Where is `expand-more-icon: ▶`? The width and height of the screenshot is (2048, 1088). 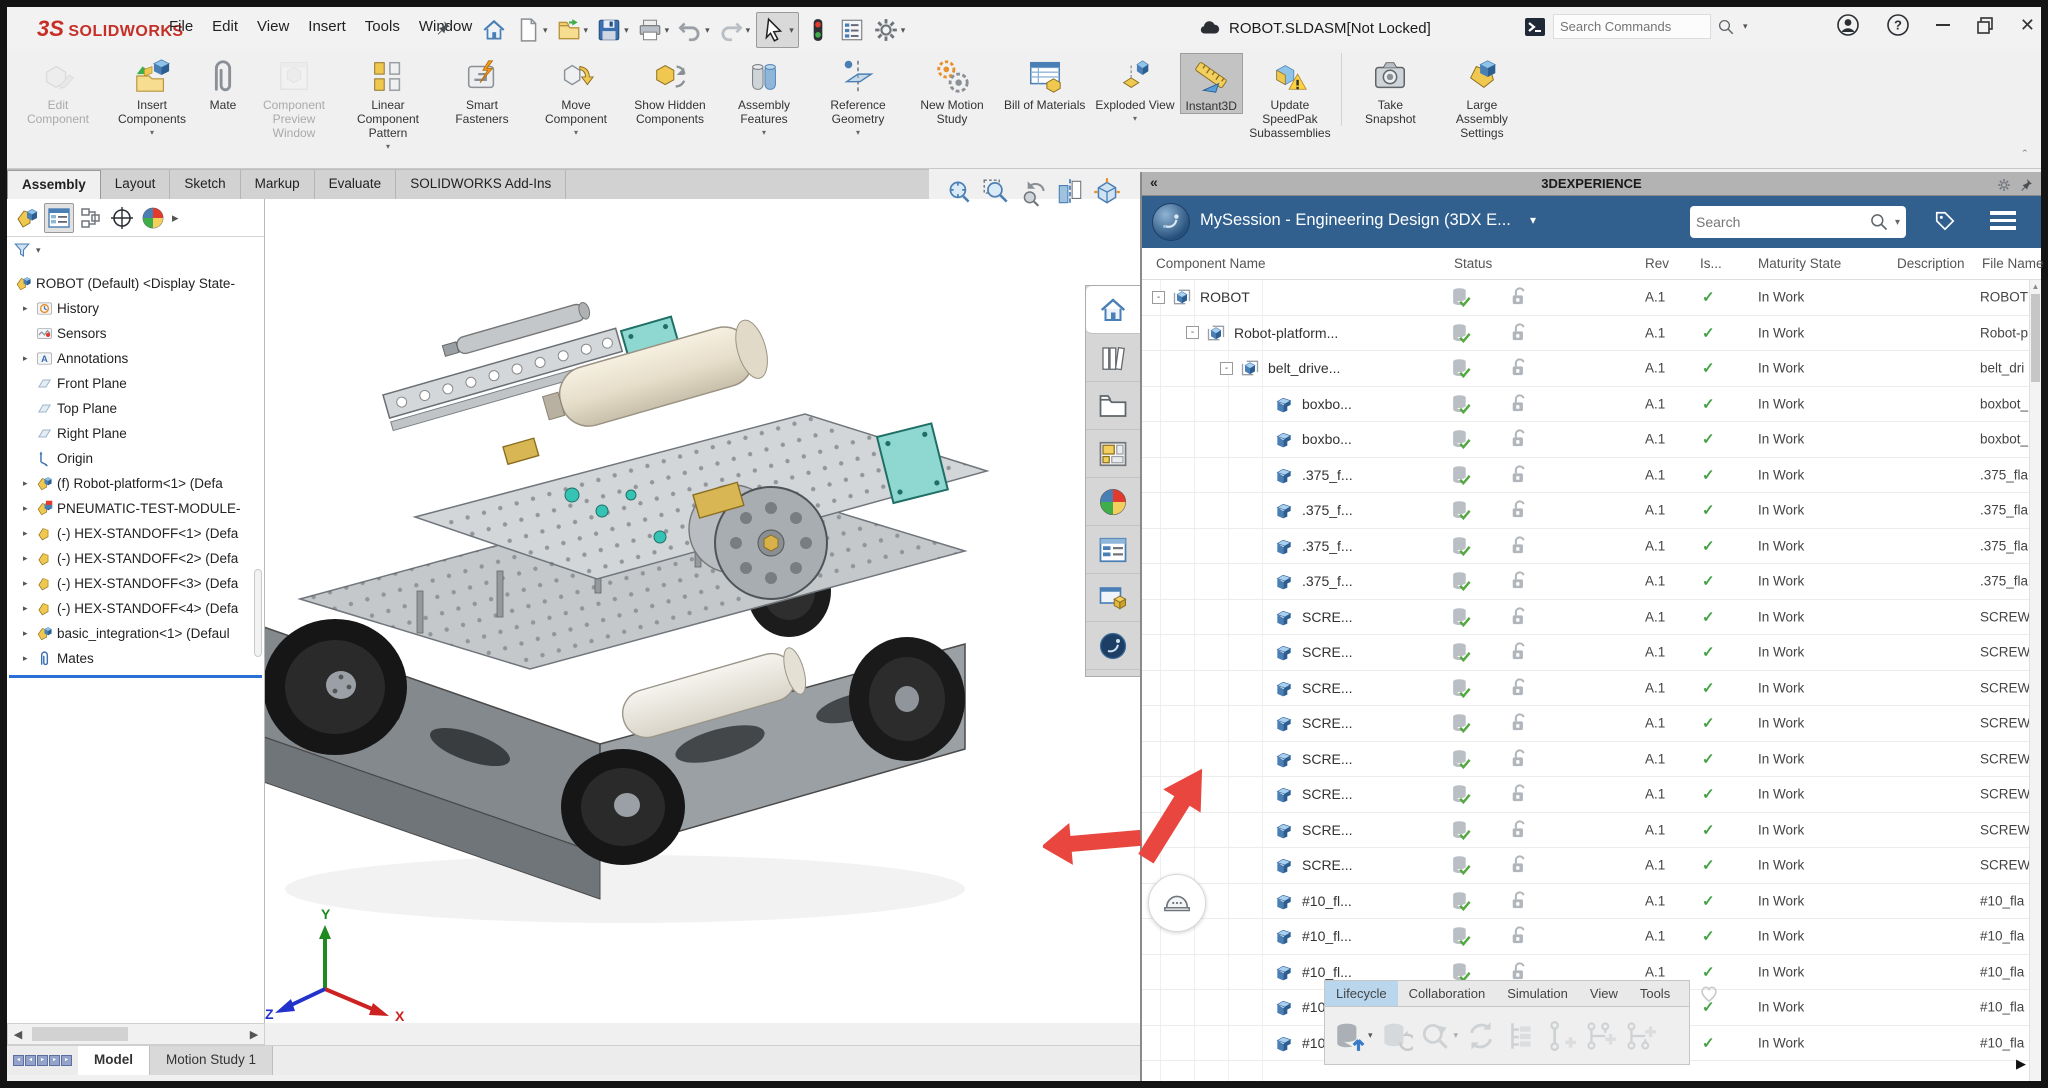 expand-more-icon: ▶ is located at coordinates (2021, 1064).